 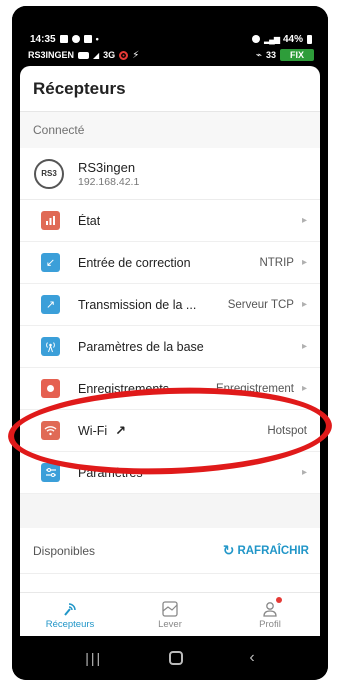 What do you see at coordinates (89, 220) in the screenshot?
I see `menu-item-label: État` at bounding box center [89, 220].